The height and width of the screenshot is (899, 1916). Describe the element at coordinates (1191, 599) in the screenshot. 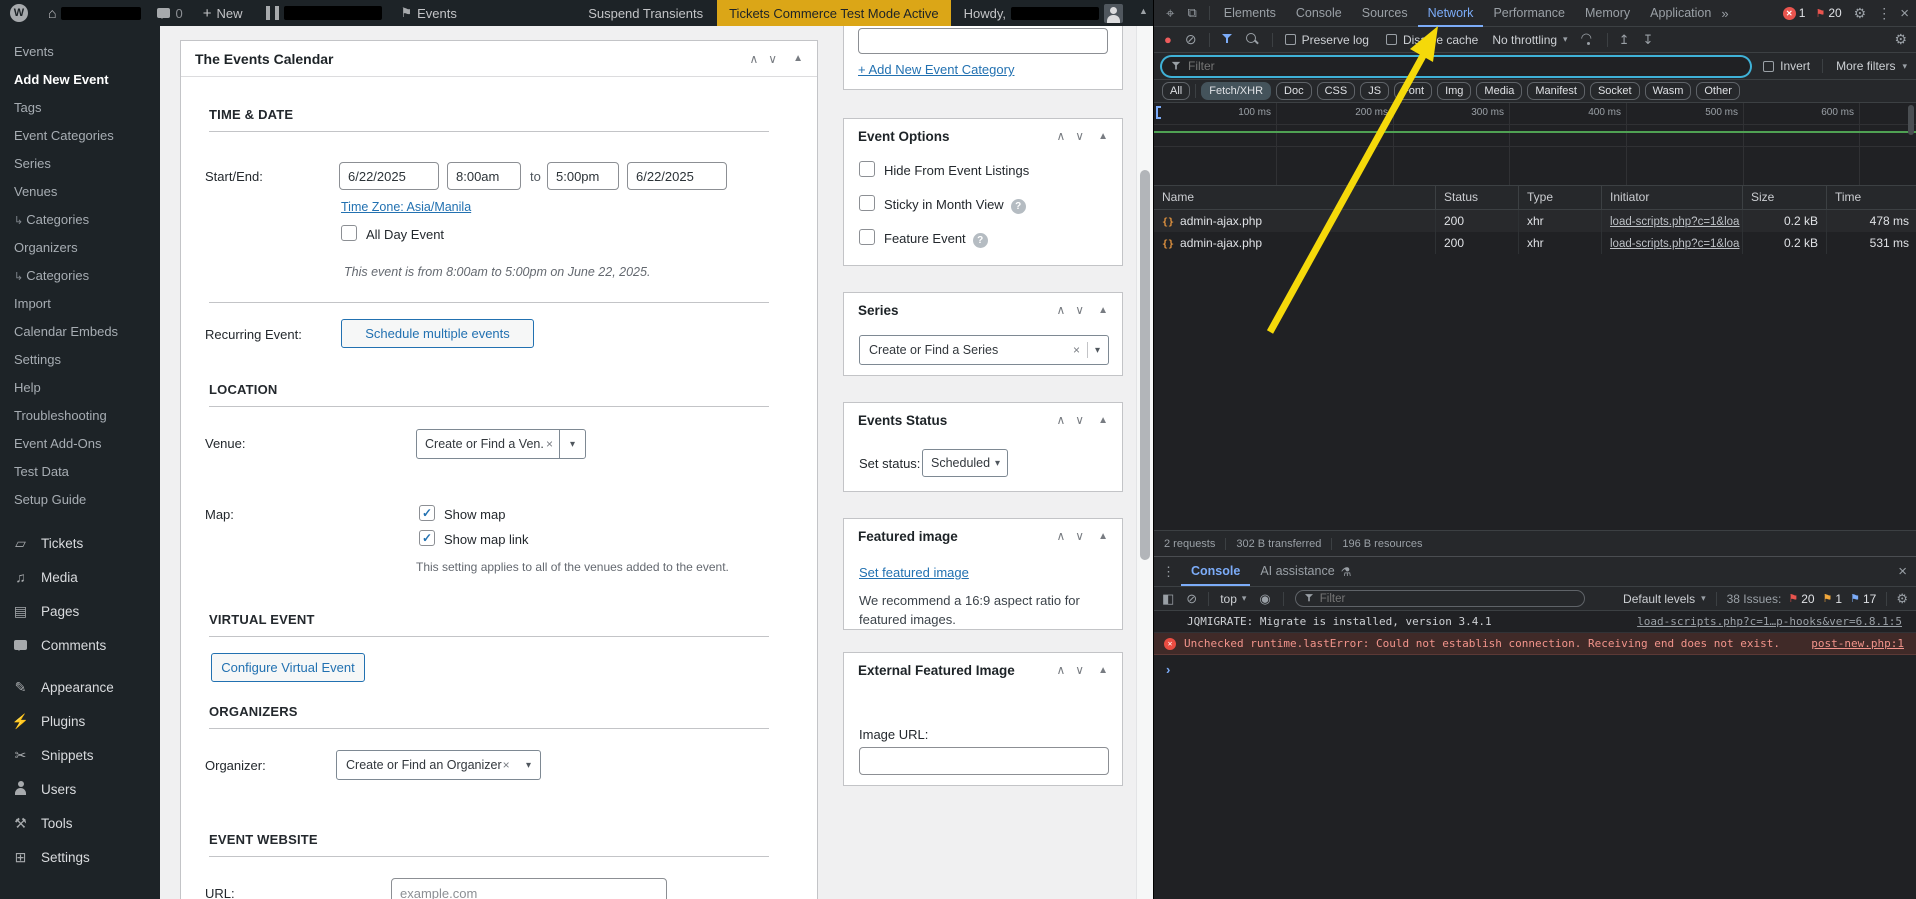

I see `clear-console-icon: ⊘` at that location.